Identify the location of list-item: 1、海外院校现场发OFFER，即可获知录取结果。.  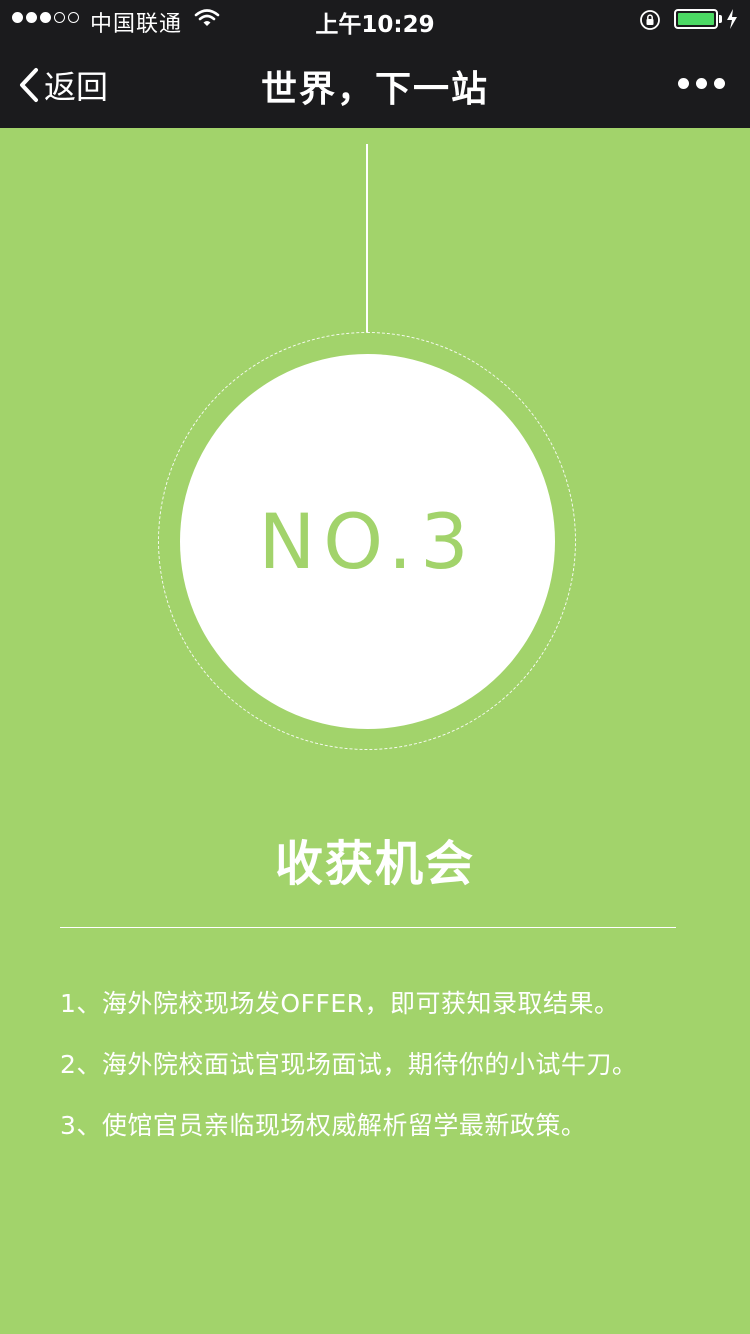
(340, 1003).